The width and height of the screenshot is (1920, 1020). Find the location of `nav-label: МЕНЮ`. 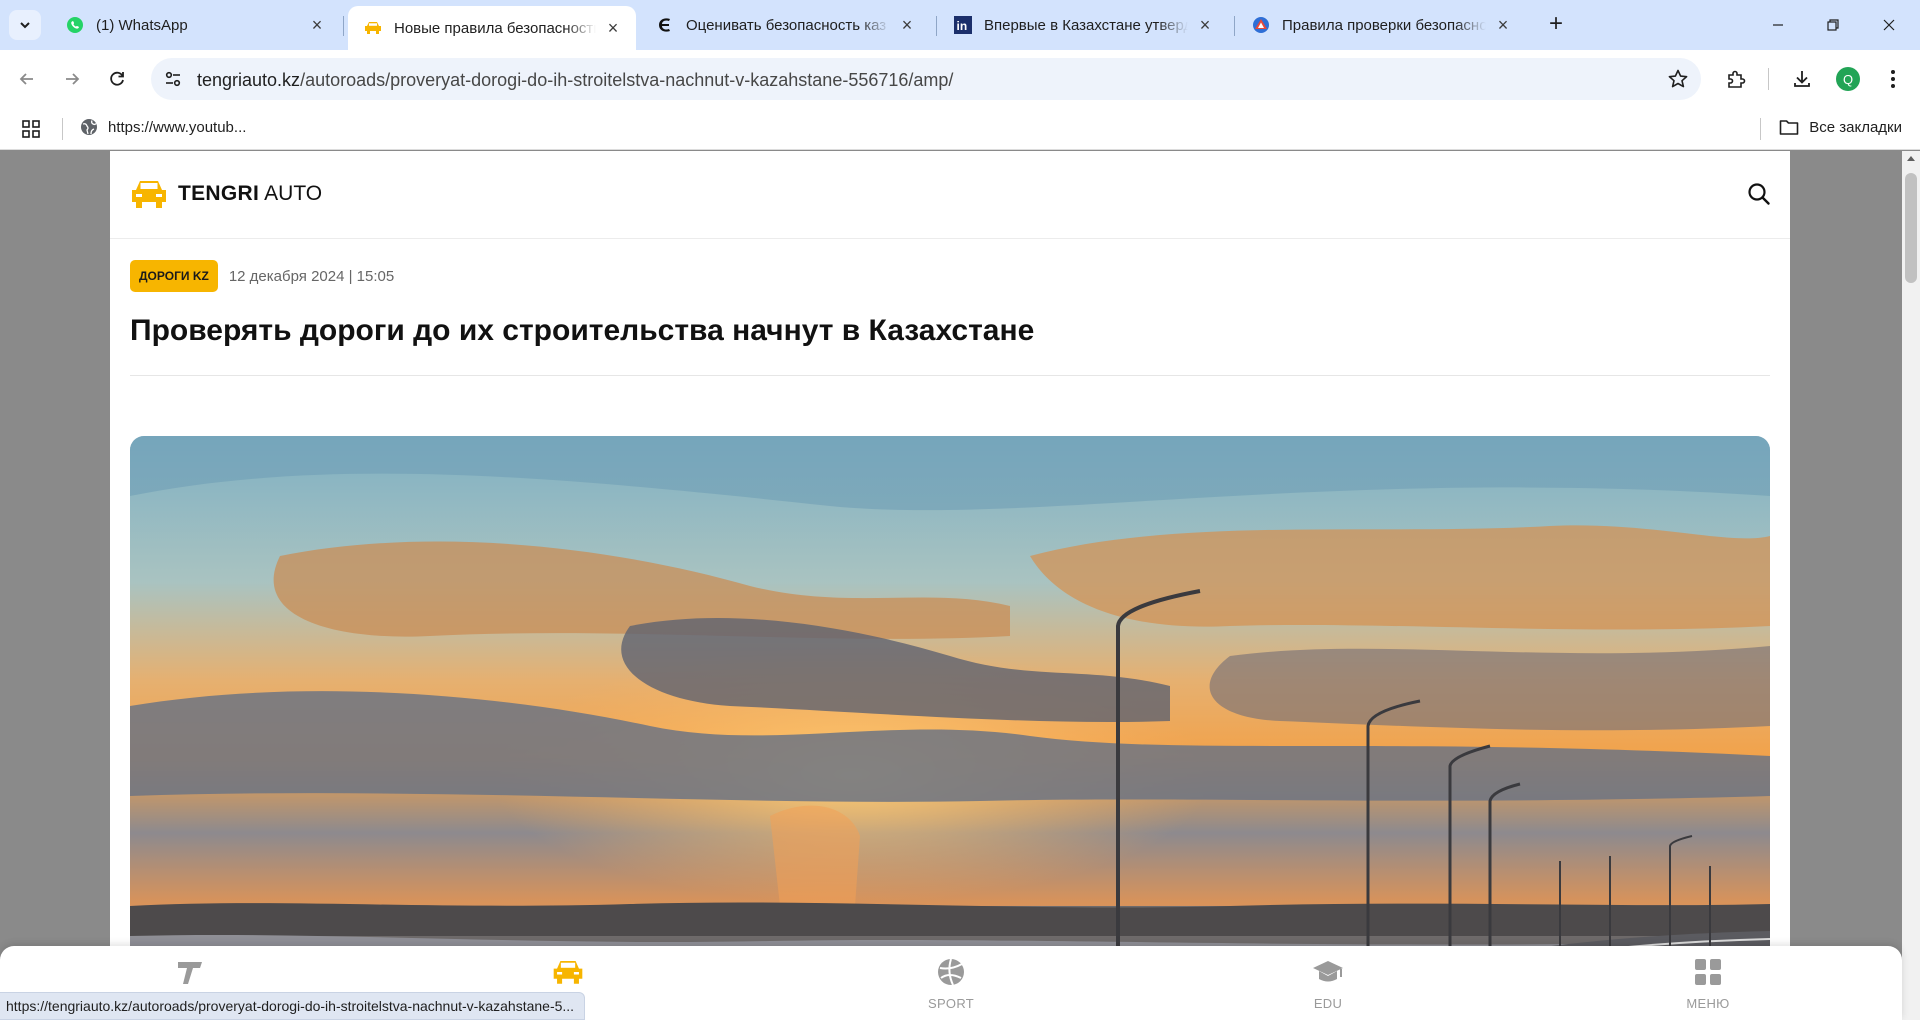

nav-label: МЕНЮ is located at coordinates (1708, 1003).